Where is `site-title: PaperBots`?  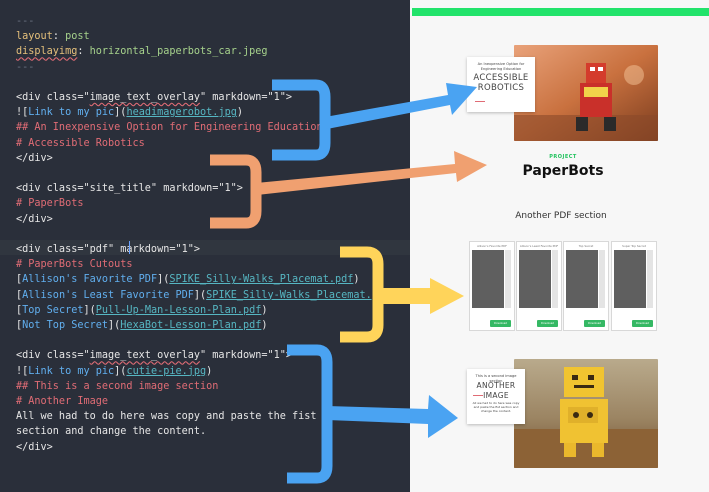 site-title: PaperBots is located at coordinates (563, 171).